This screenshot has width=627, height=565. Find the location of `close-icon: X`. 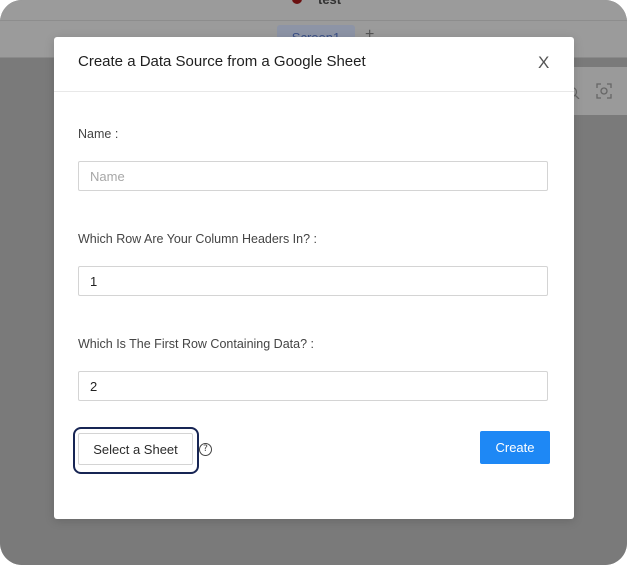

close-icon: X is located at coordinates (543, 63).